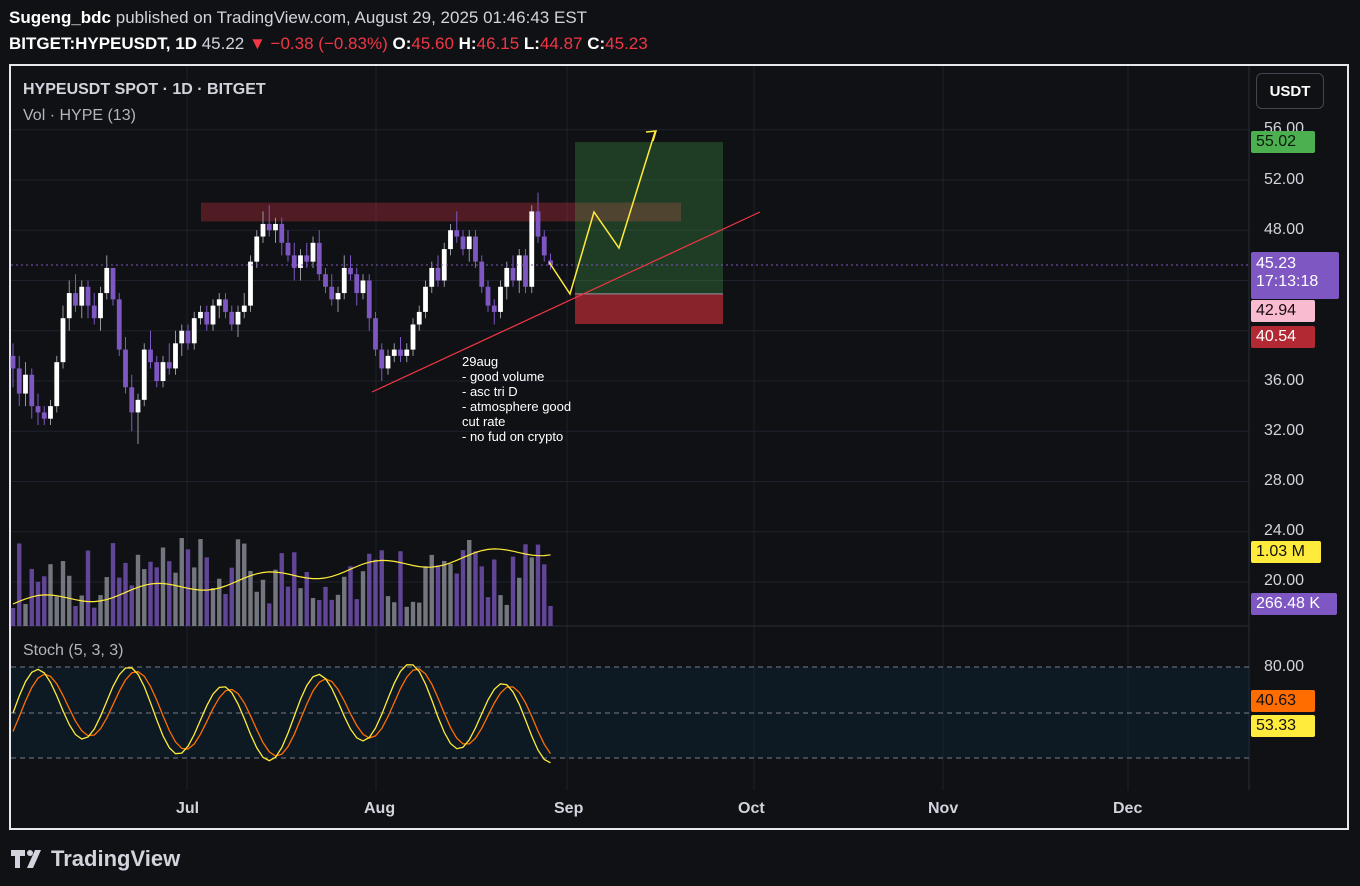 The height and width of the screenshot is (886, 1360). What do you see at coordinates (1276, 263) in the screenshot?
I see `last-price-value: 45.23` at bounding box center [1276, 263].